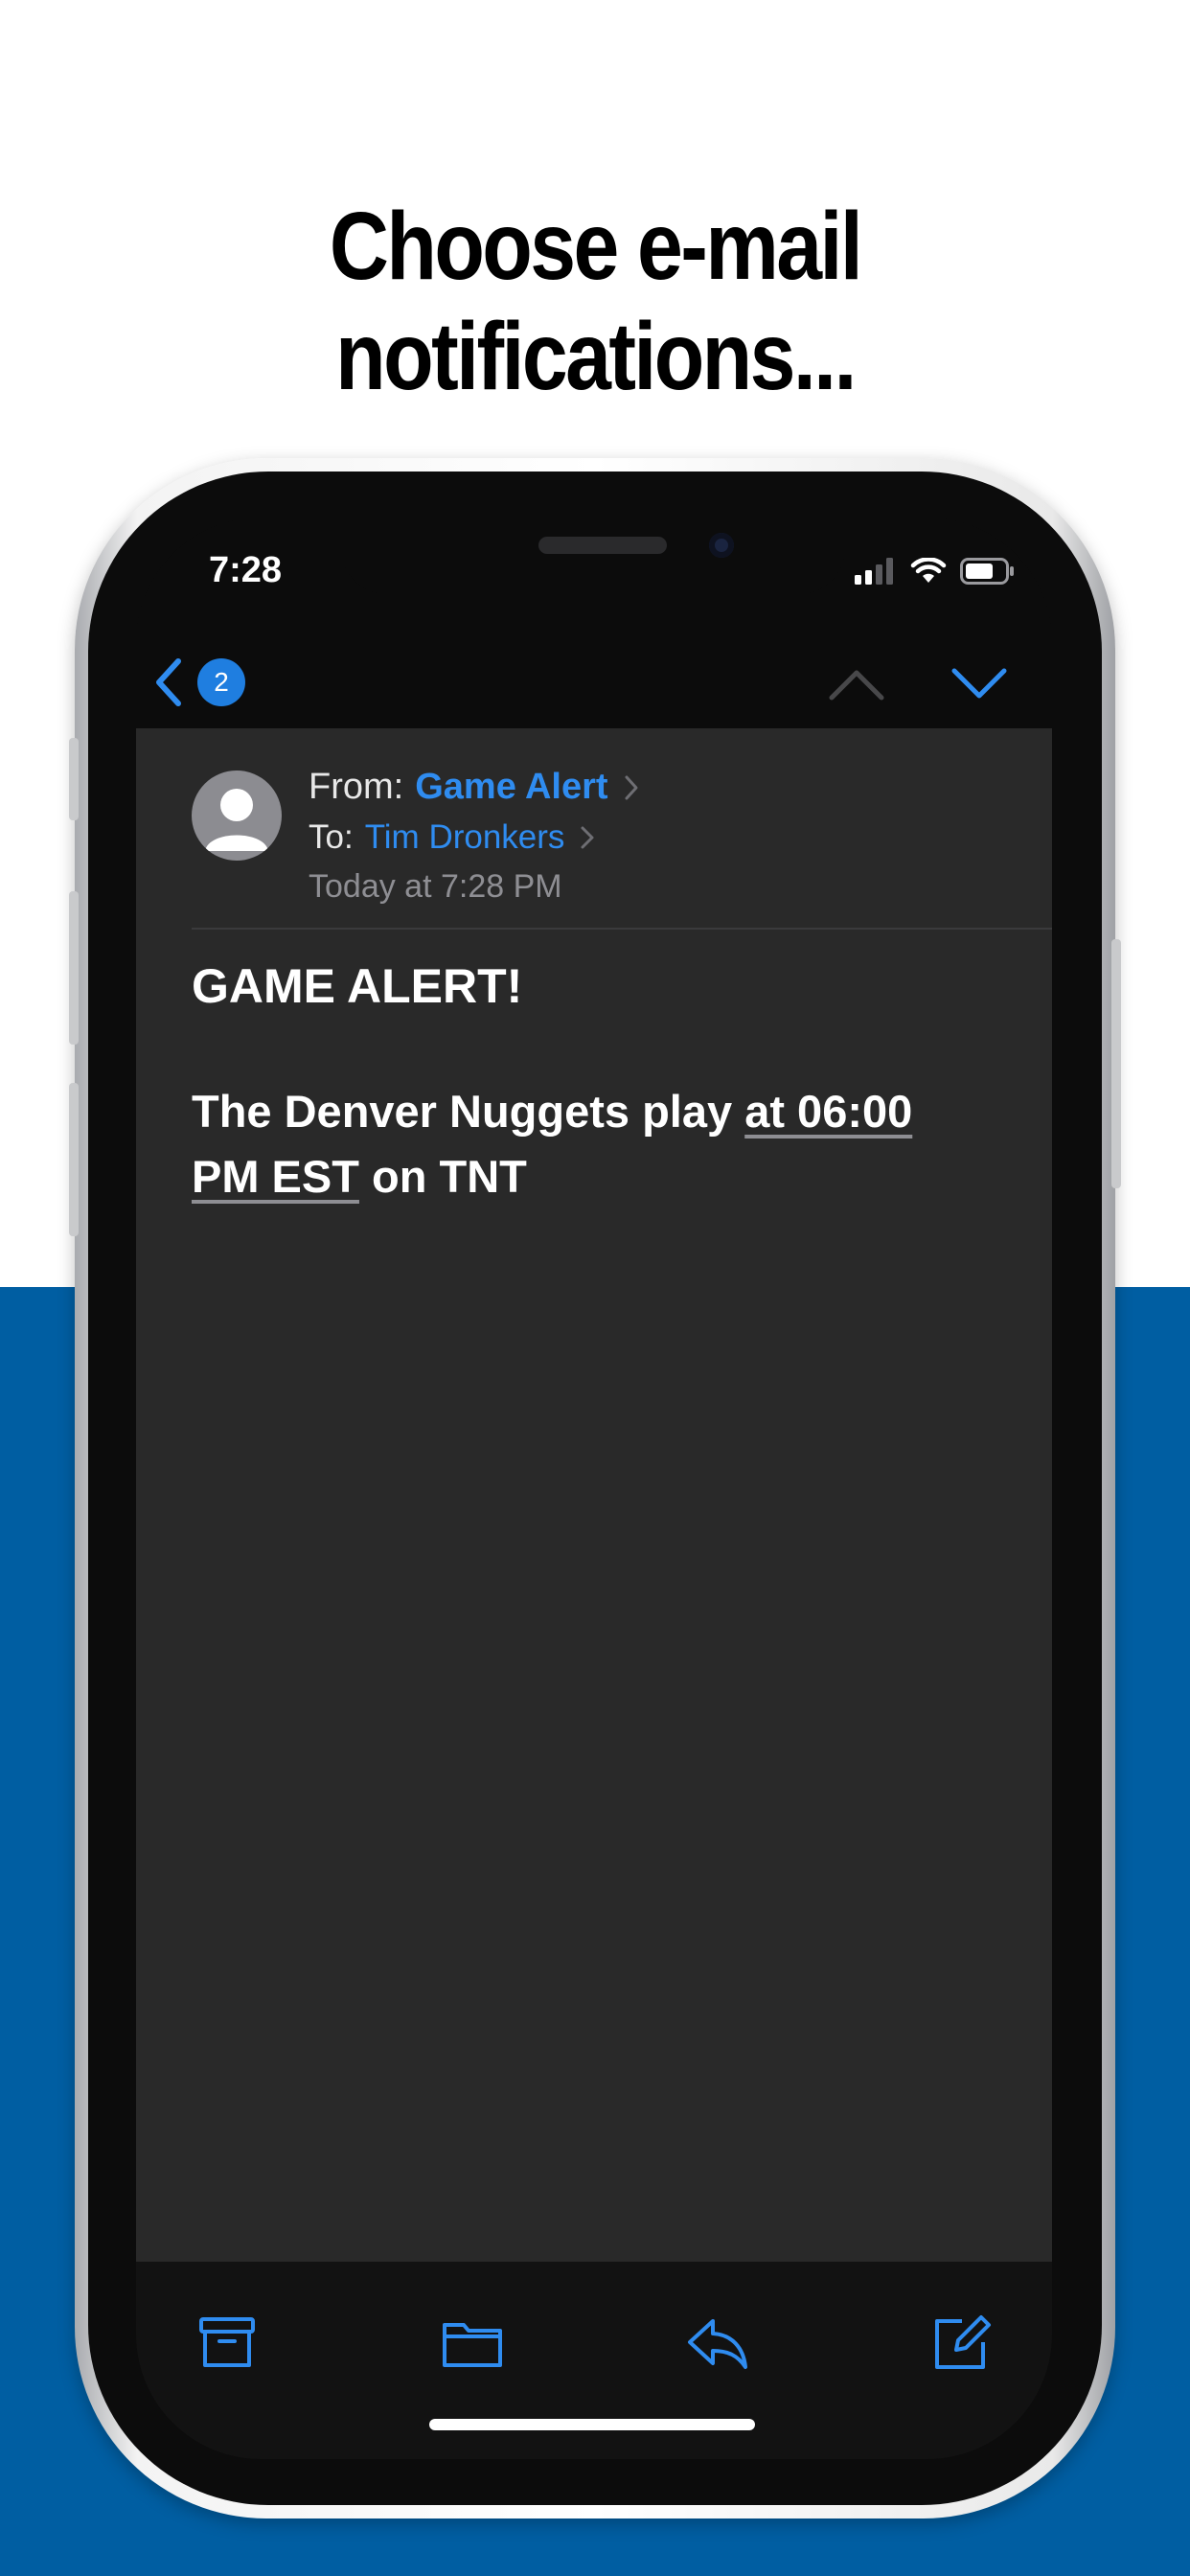 The image size is (1190, 2576). I want to click on status-icons, so click(936, 571).